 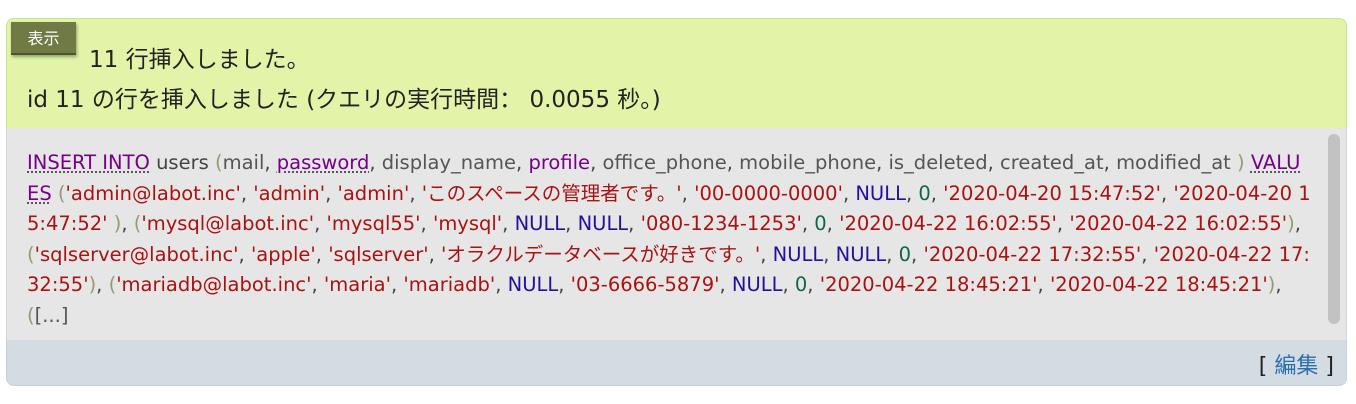 I want to click on sql-value: 'sqlserver@labot.inc', so click(x=136, y=254).